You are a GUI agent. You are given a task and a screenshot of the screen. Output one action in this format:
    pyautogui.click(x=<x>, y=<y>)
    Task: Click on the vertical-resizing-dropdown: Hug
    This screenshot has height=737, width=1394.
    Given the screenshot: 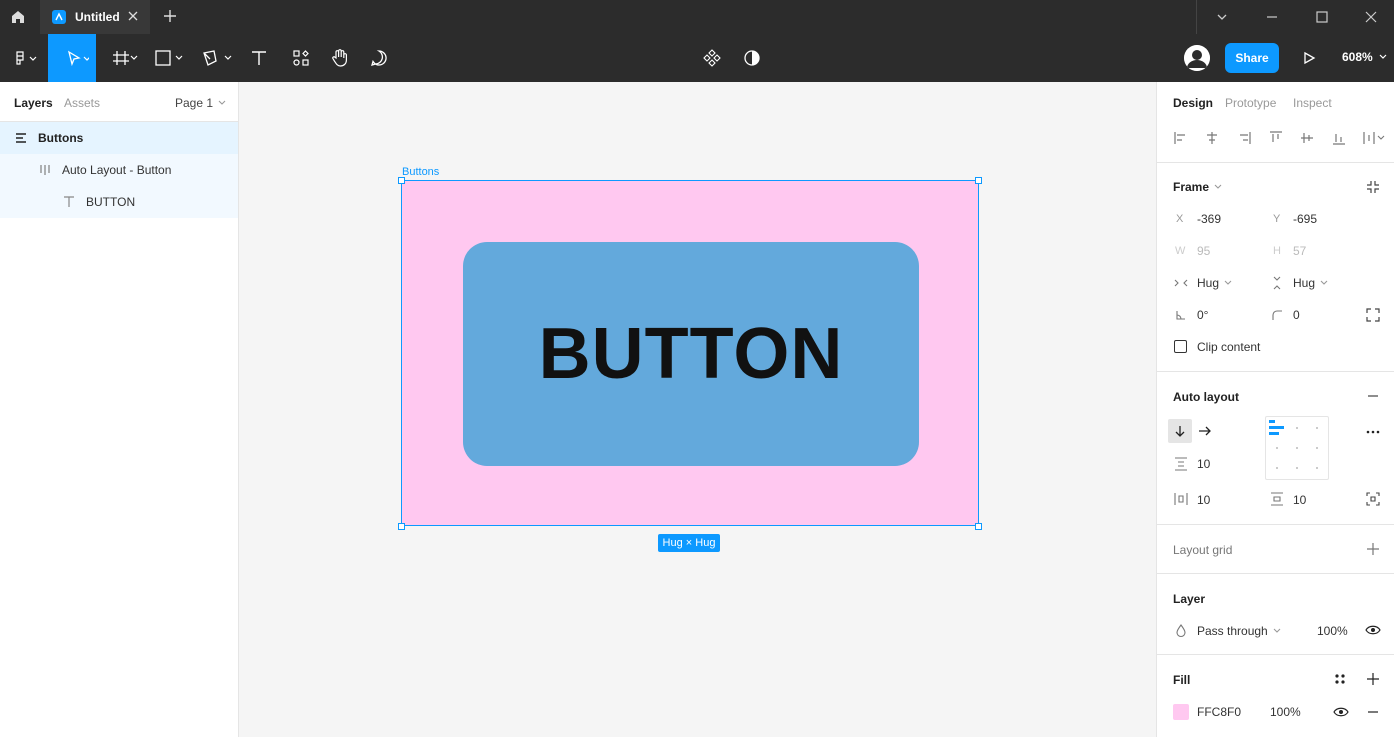 What is the action you would take?
    pyautogui.click(x=1311, y=283)
    